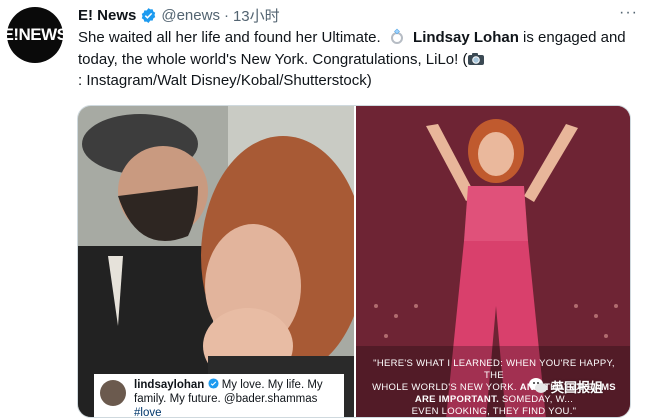 This screenshot has width=646, height=418. I want to click on account-avatar: E!NEWS, so click(35, 35).